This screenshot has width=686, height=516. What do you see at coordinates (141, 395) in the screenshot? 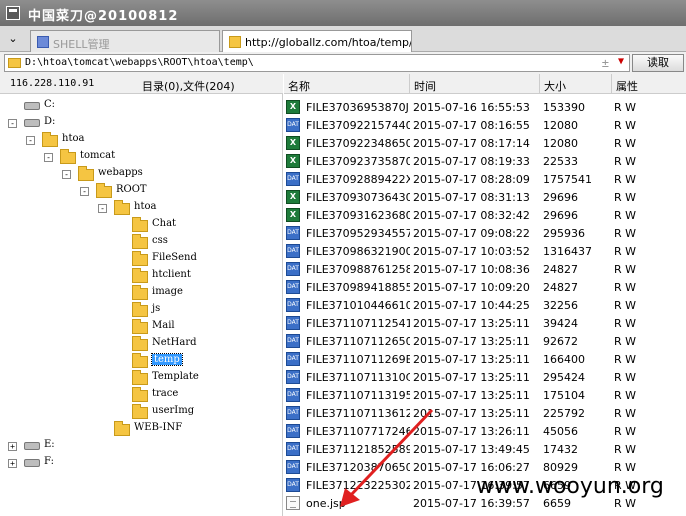
I see `tree-item: trace` at bounding box center [141, 395].